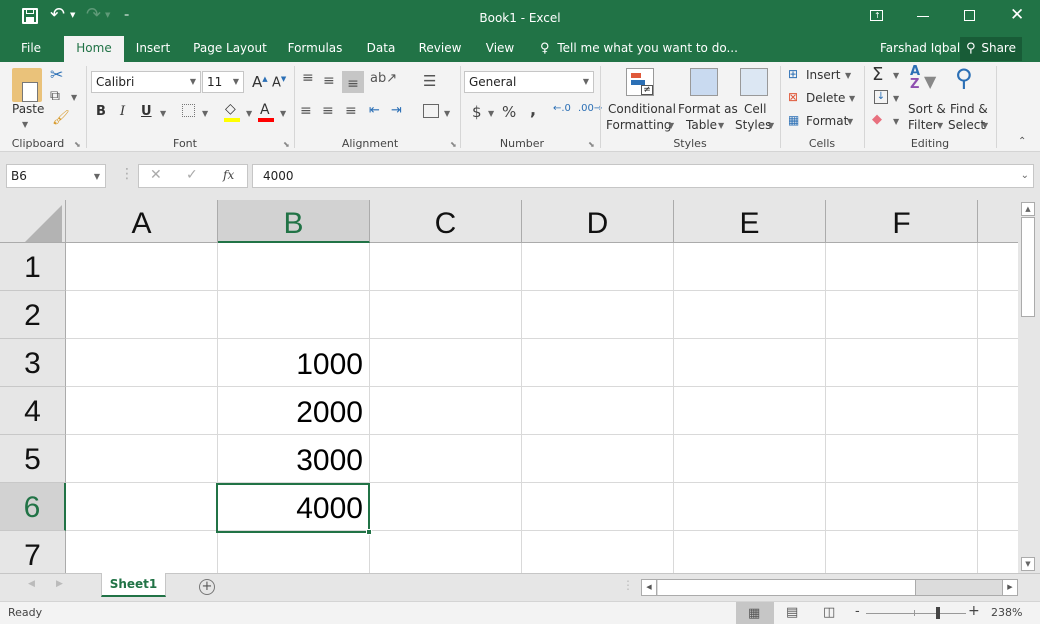 The image size is (1040, 624). I want to click on orientation-icon: ab↗, so click(383, 78).